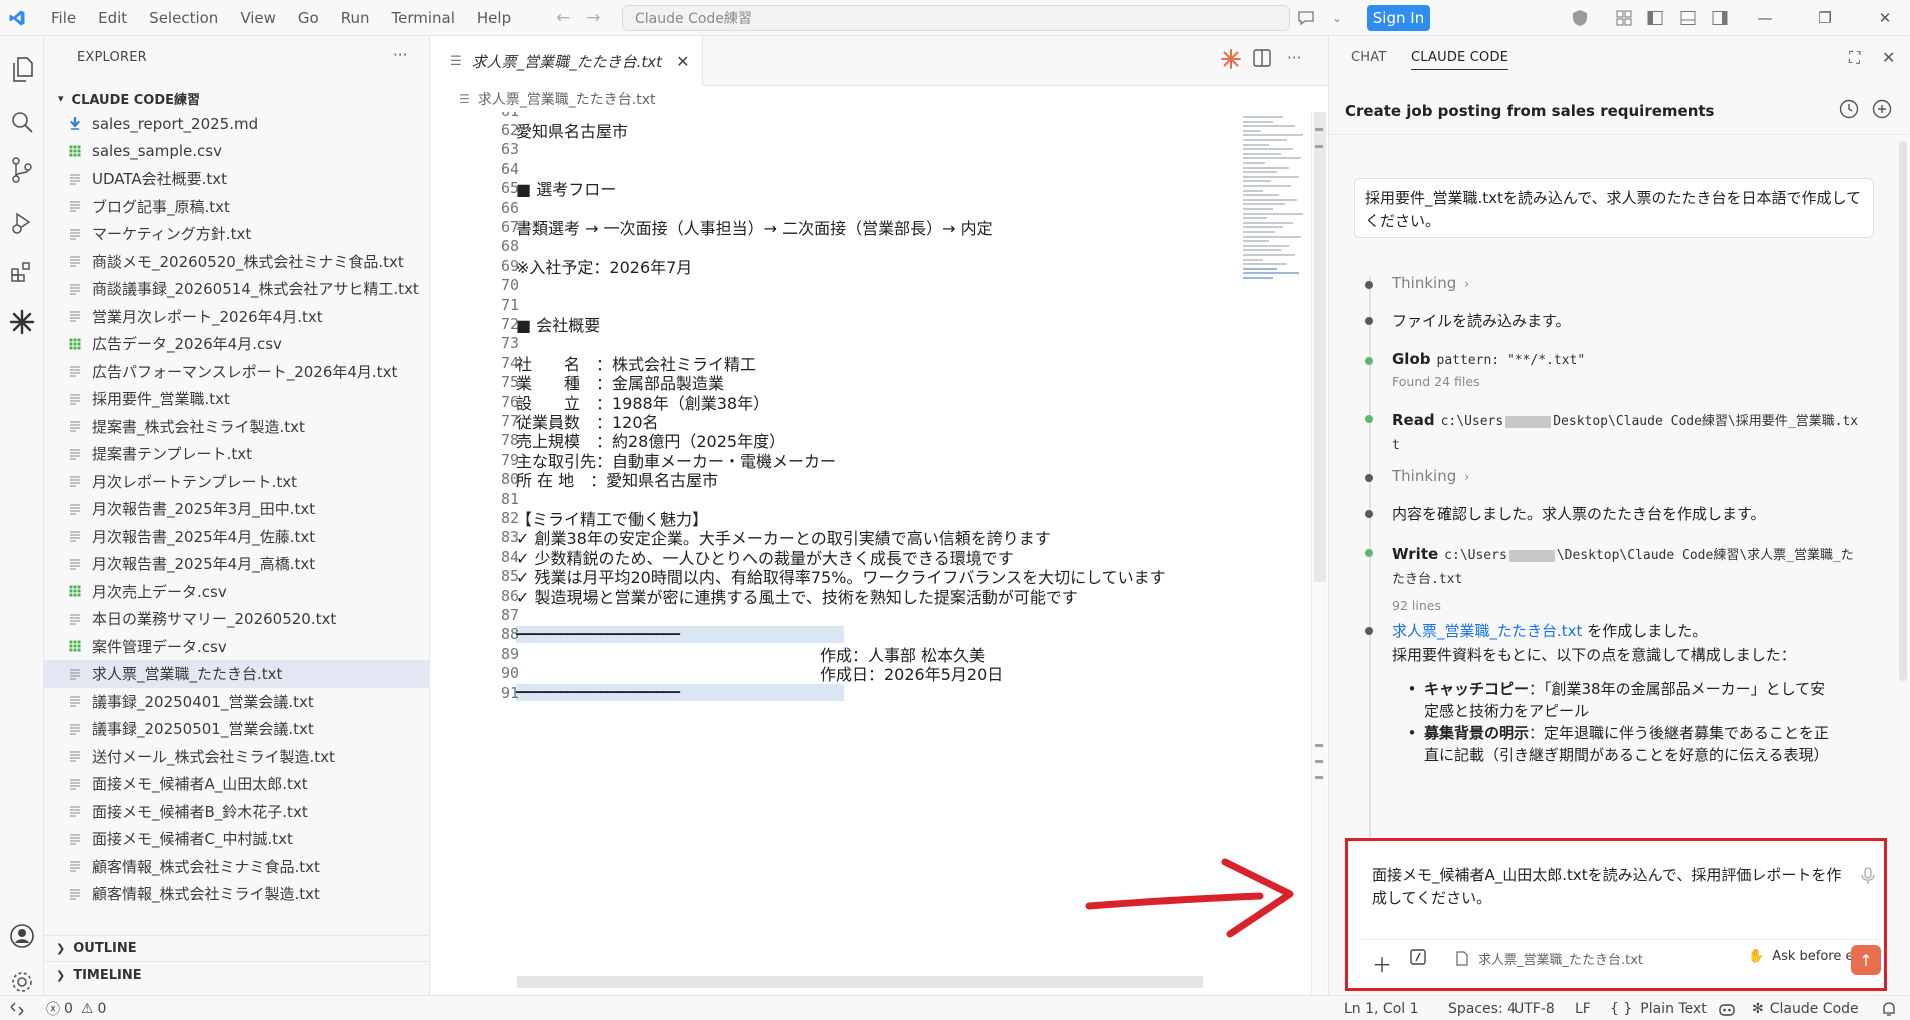  Describe the element at coordinates (237, 839) in the screenshot. I see `file-tree-item: 面接メモ_候補者C_中村誠.txt` at that location.